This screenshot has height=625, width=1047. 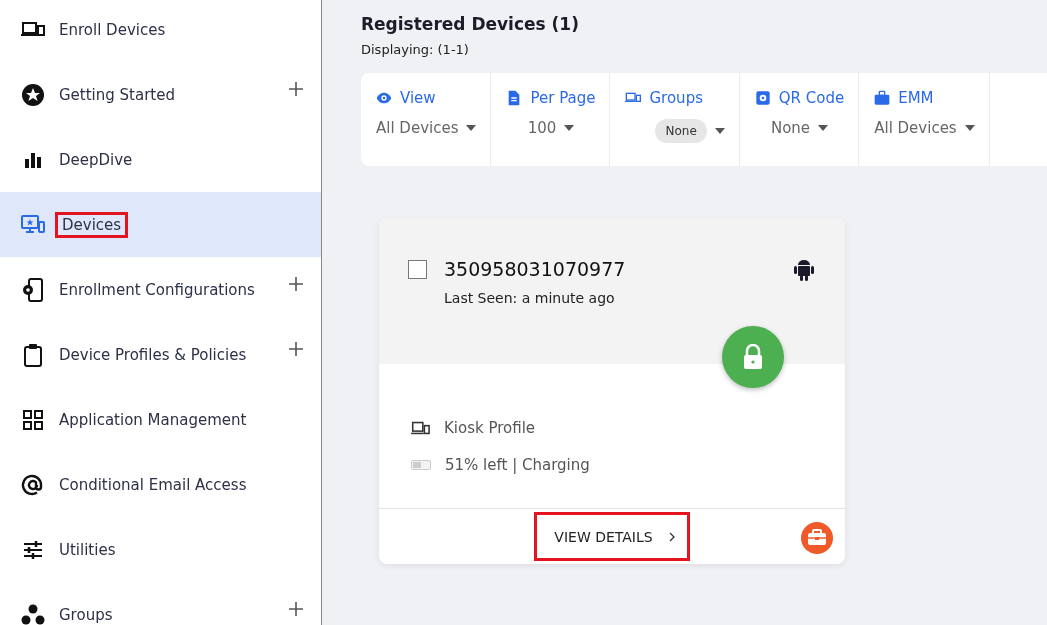 I want to click on chevron-right-icon, so click(x=671, y=537).